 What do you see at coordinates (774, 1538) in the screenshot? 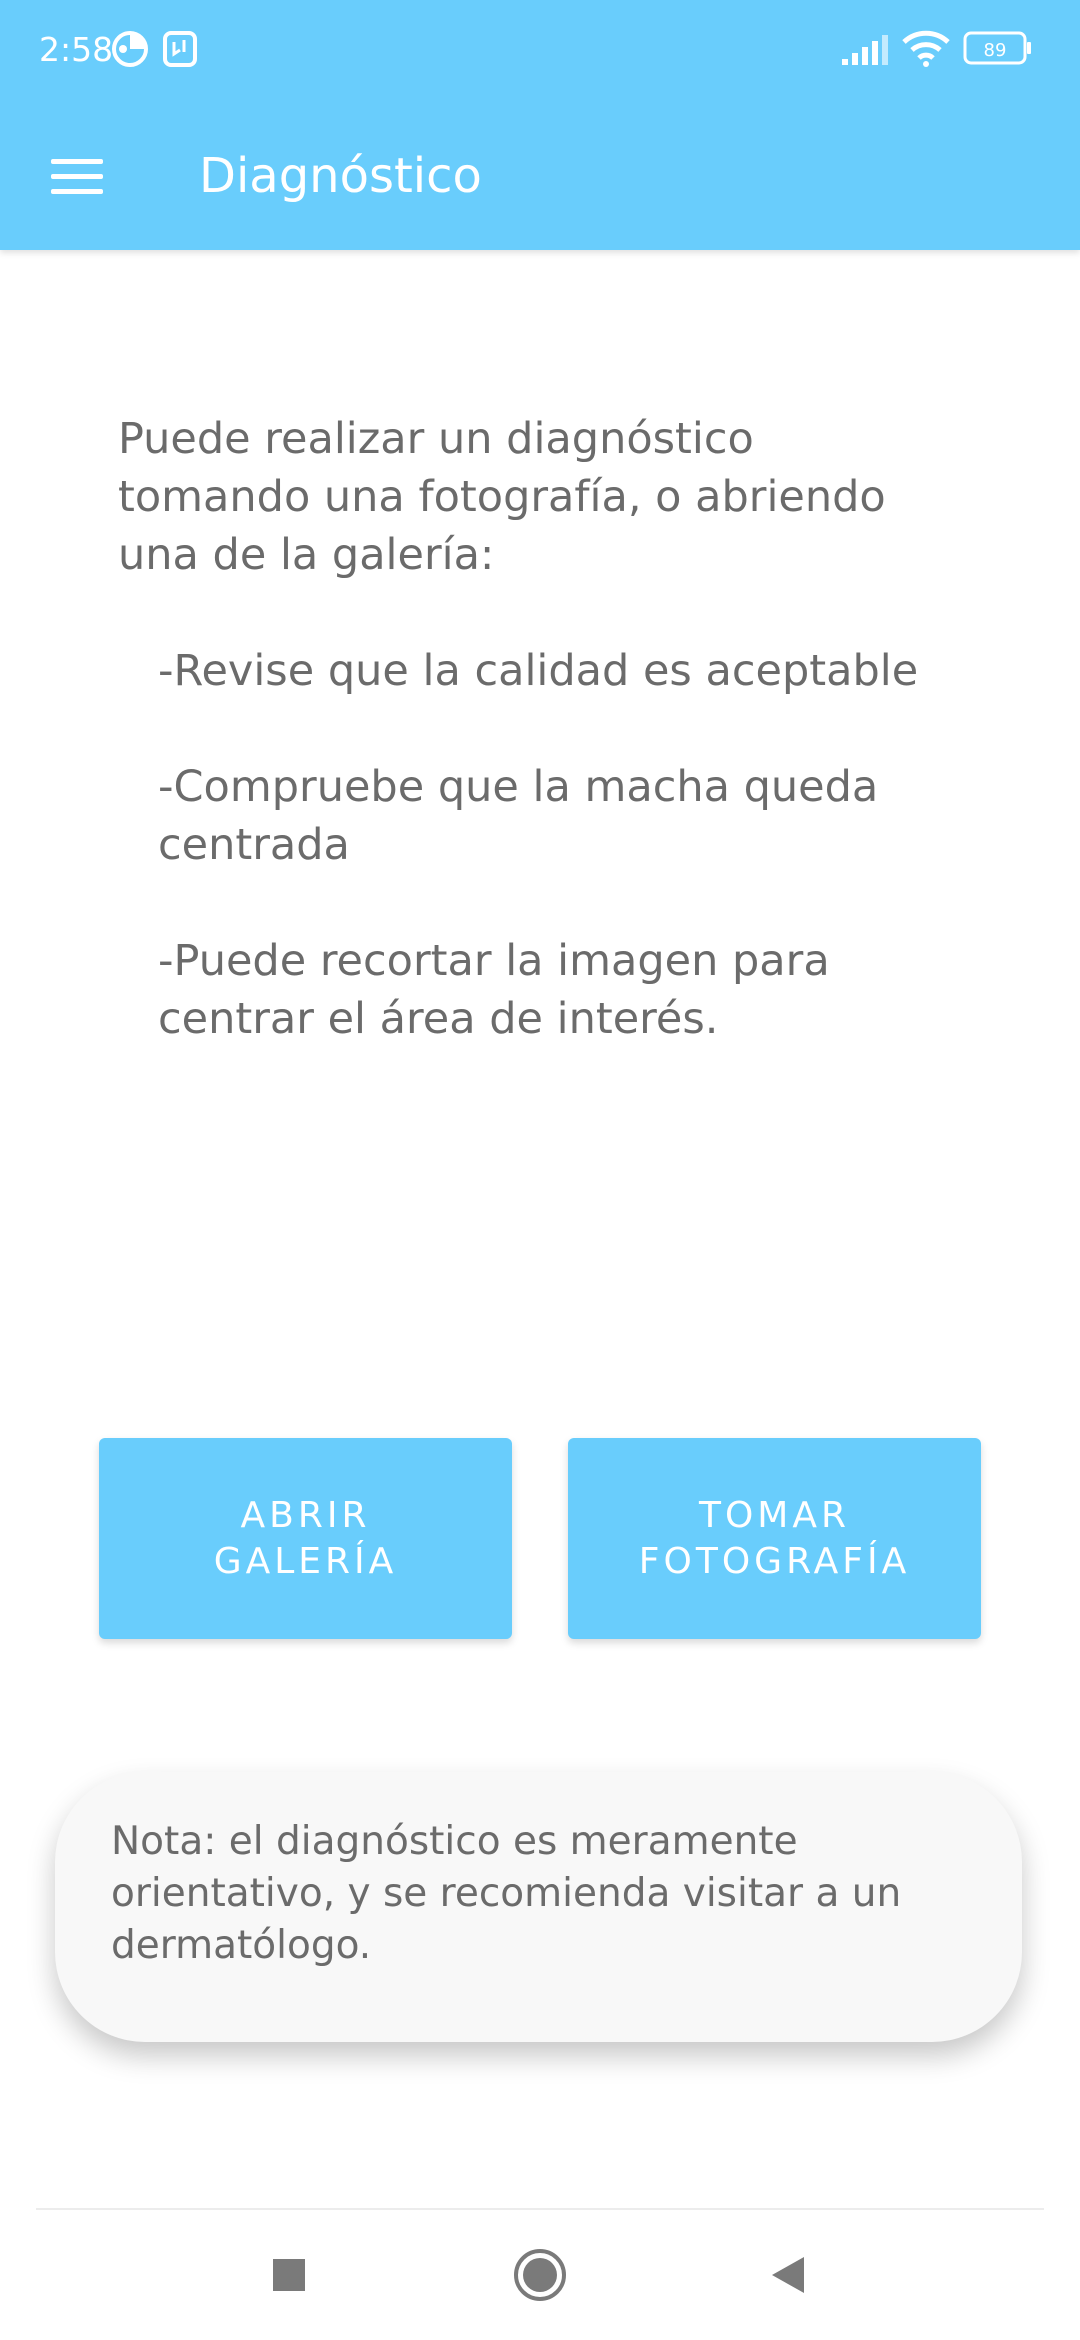
I see `take-photo-button: TOMAR FOTOGRAFÍA` at bounding box center [774, 1538].